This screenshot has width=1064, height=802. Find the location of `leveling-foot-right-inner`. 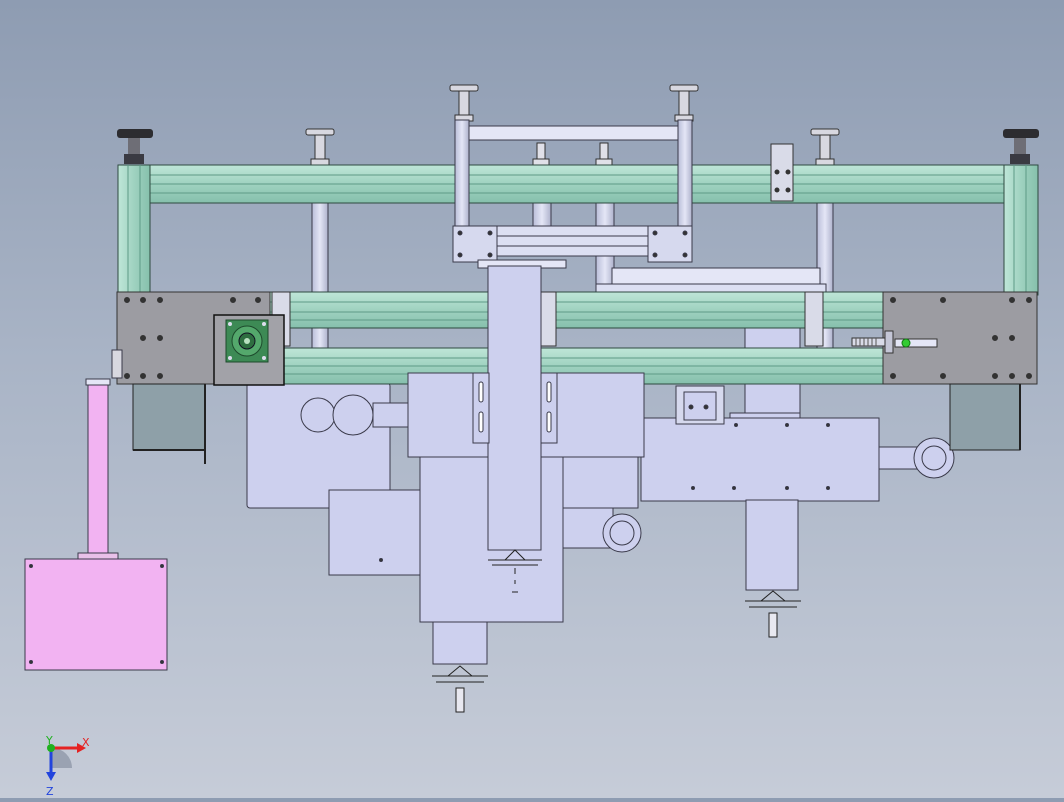

leveling-foot-right-inner is located at coordinates (825, 147).